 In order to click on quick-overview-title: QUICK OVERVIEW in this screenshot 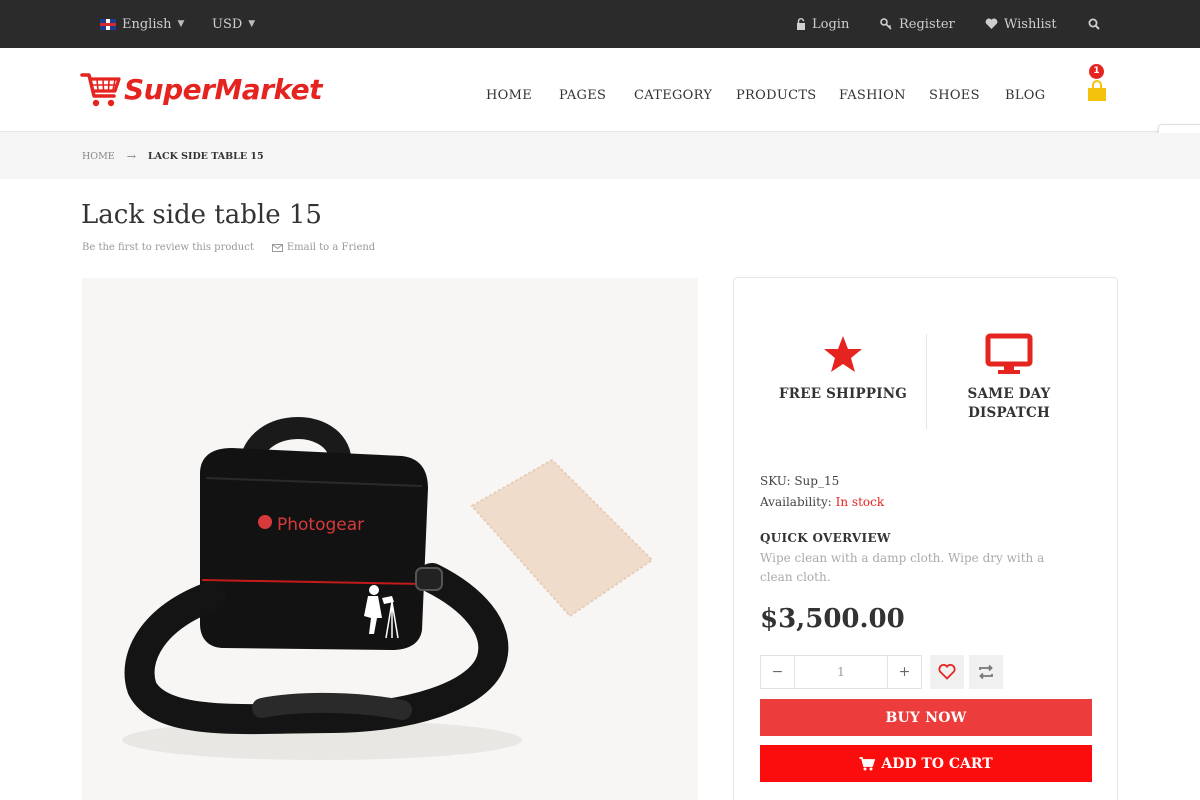, I will do `click(825, 538)`.